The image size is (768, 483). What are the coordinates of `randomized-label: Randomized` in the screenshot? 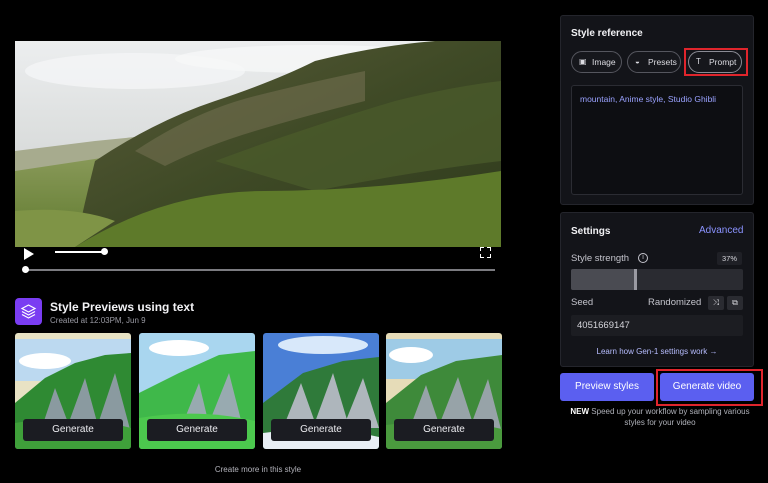 It's located at (675, 302).